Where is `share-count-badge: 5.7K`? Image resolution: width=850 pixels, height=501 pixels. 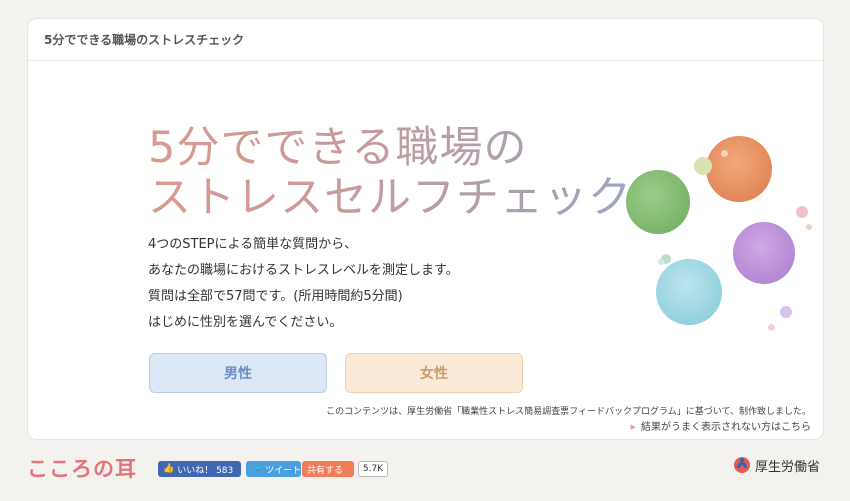
share-count-badge: 5.7K is located at coordinates (373, 469).